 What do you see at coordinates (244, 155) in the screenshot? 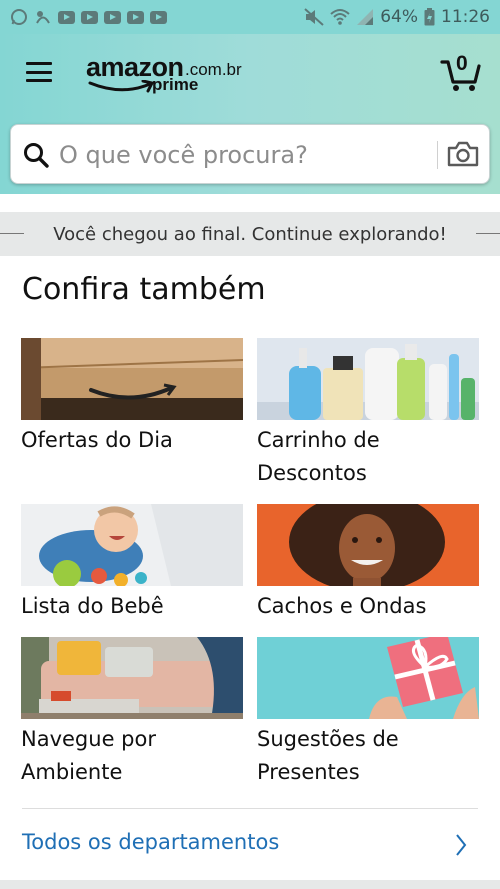
I see `search-input` at bounding box center [244, 155].